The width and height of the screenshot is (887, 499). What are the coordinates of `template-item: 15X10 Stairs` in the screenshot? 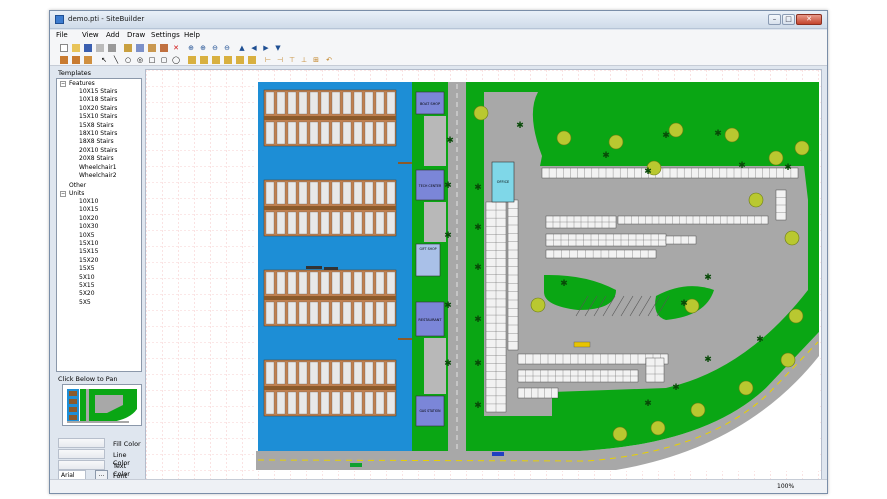 It's located at (98, 116).